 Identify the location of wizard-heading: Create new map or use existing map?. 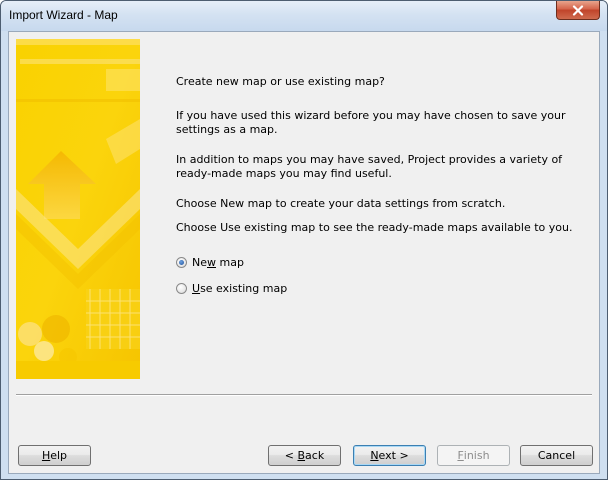
(280, 81).